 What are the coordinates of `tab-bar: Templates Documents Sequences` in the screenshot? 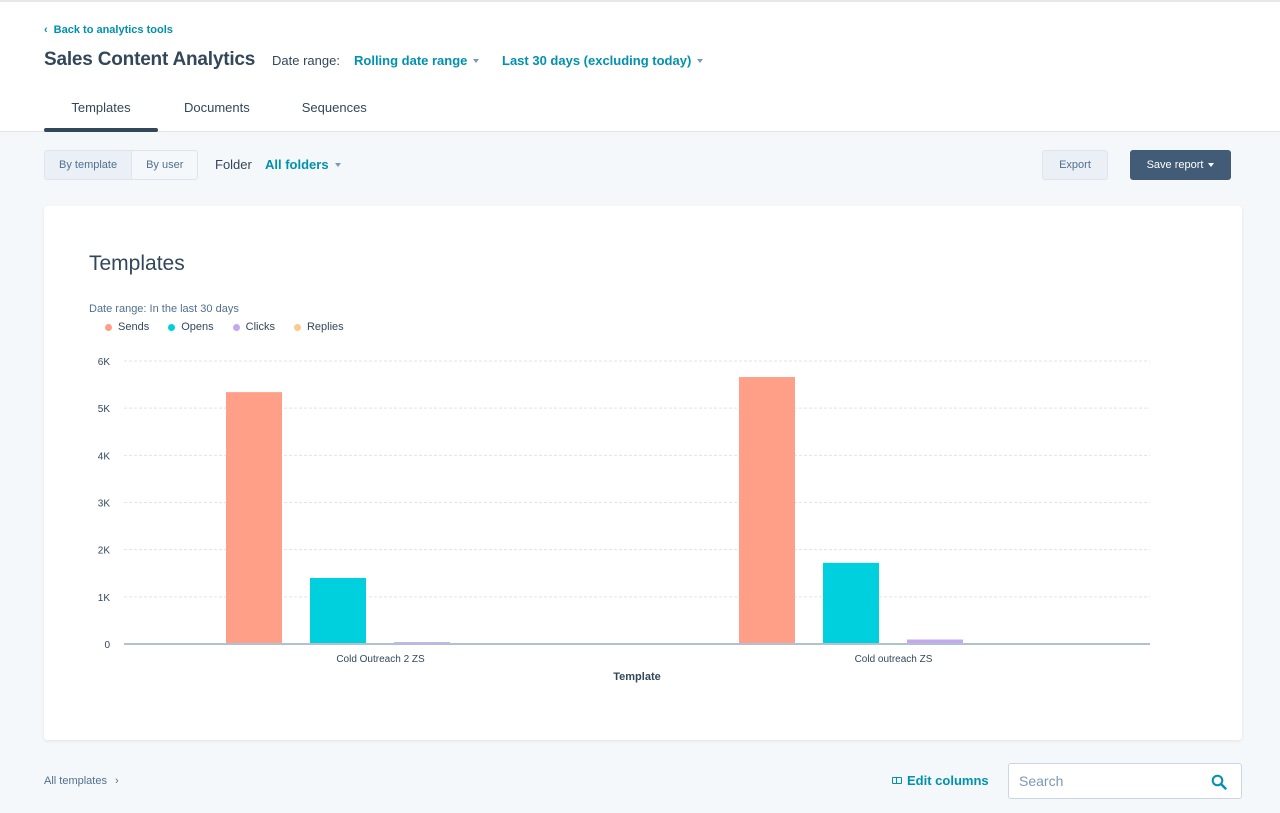 It's located at (218, 112).